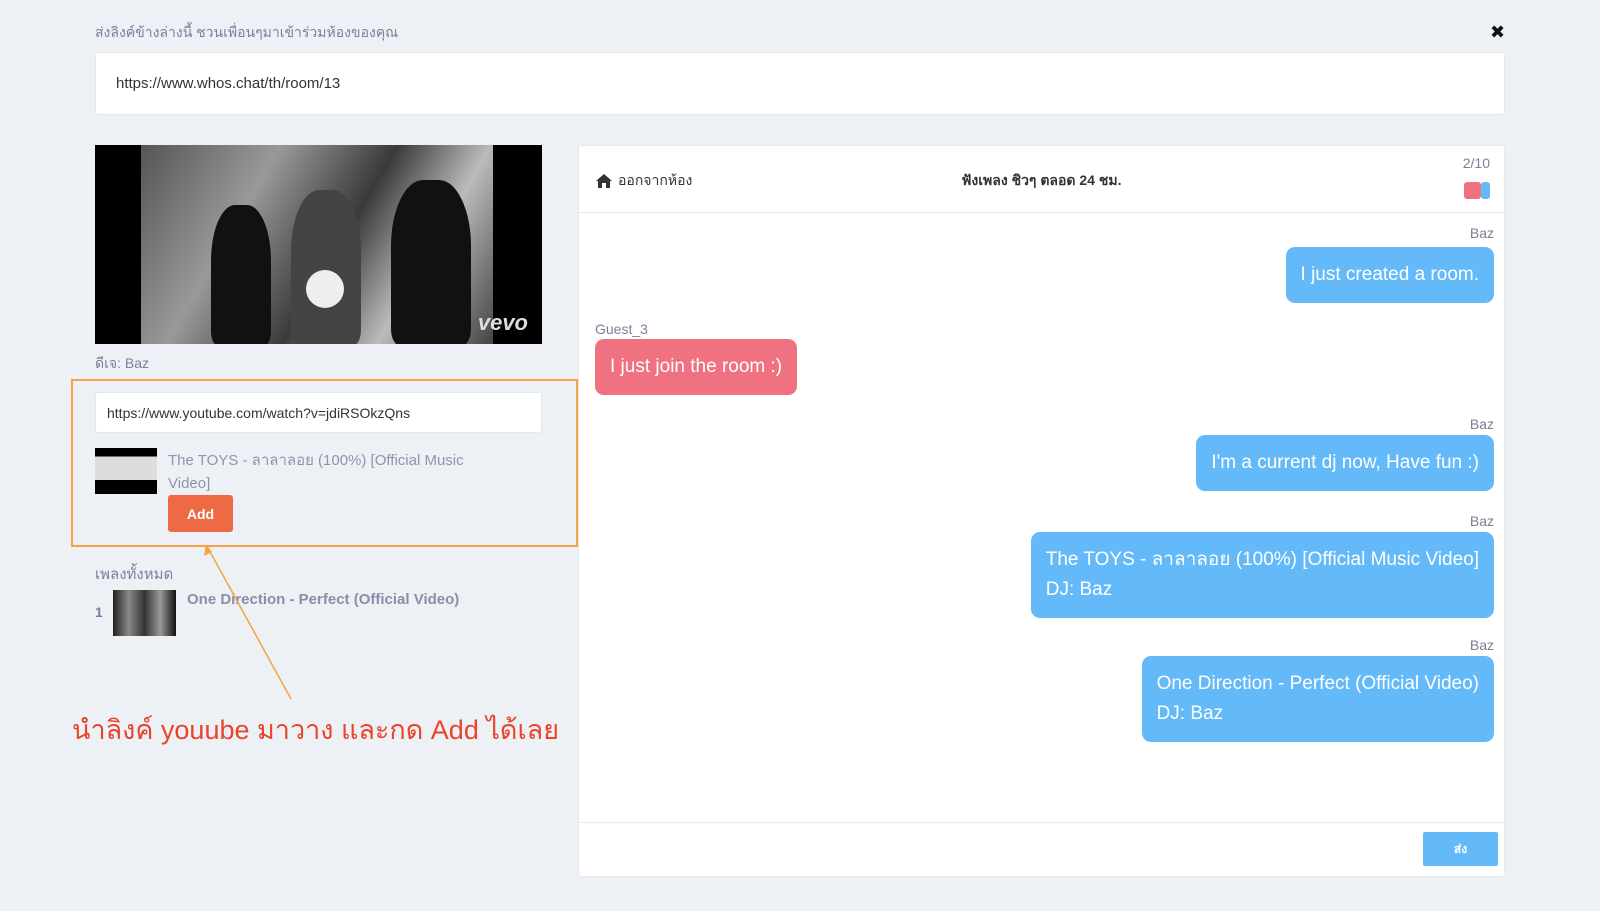 This screenshot has width=1600, height=911. Describe the element at coordinates (989, 849) in the screenshot. I see `chat-input` at that location.